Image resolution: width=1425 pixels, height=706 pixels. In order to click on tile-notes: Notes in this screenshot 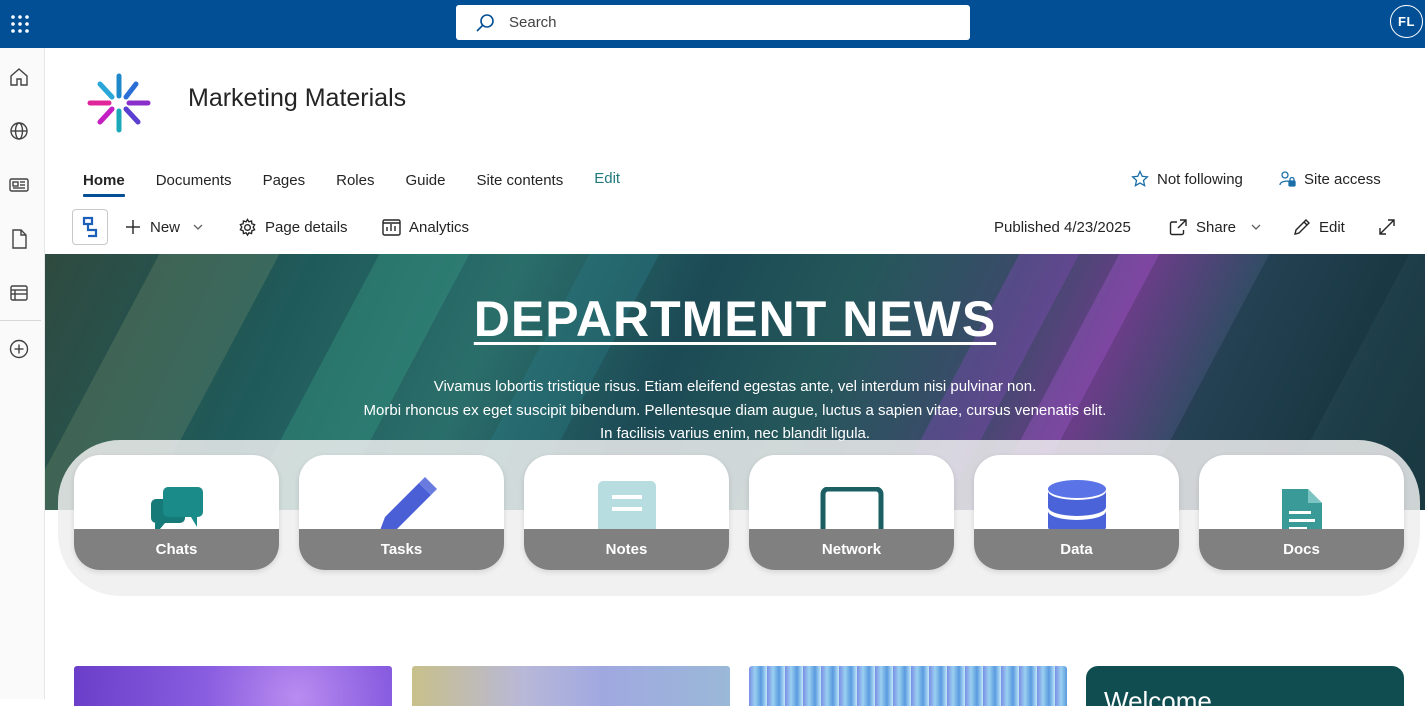, I will do `click(626, 512)`.